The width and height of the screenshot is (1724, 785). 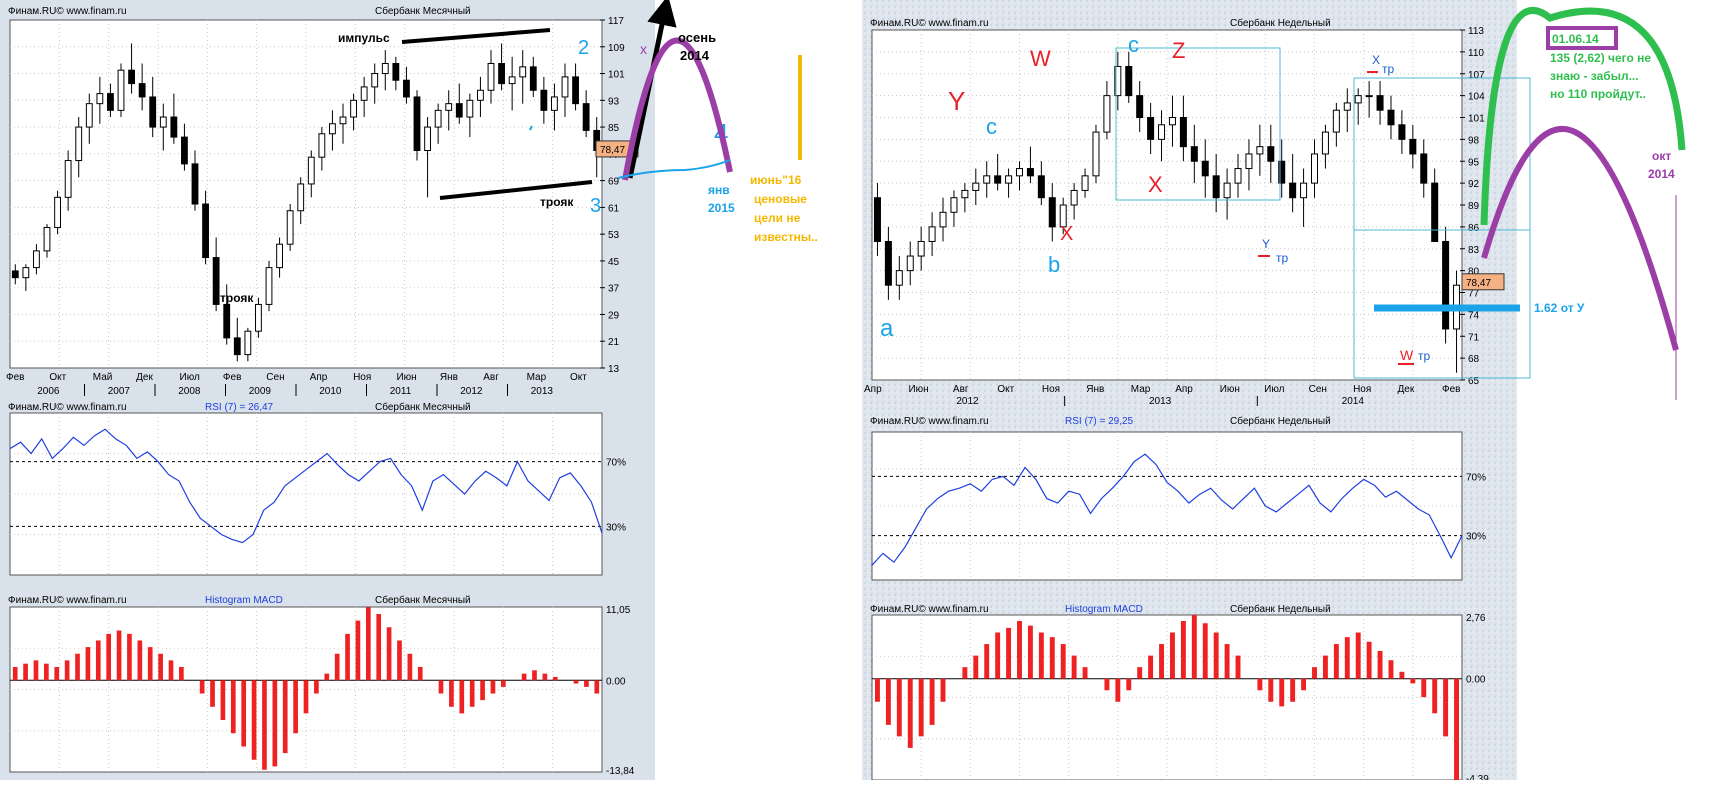 What do you see at coordinates (1451, 389) in the screenshot?
I see `right-month-label: Фев` at bounding box center [1451, 389].